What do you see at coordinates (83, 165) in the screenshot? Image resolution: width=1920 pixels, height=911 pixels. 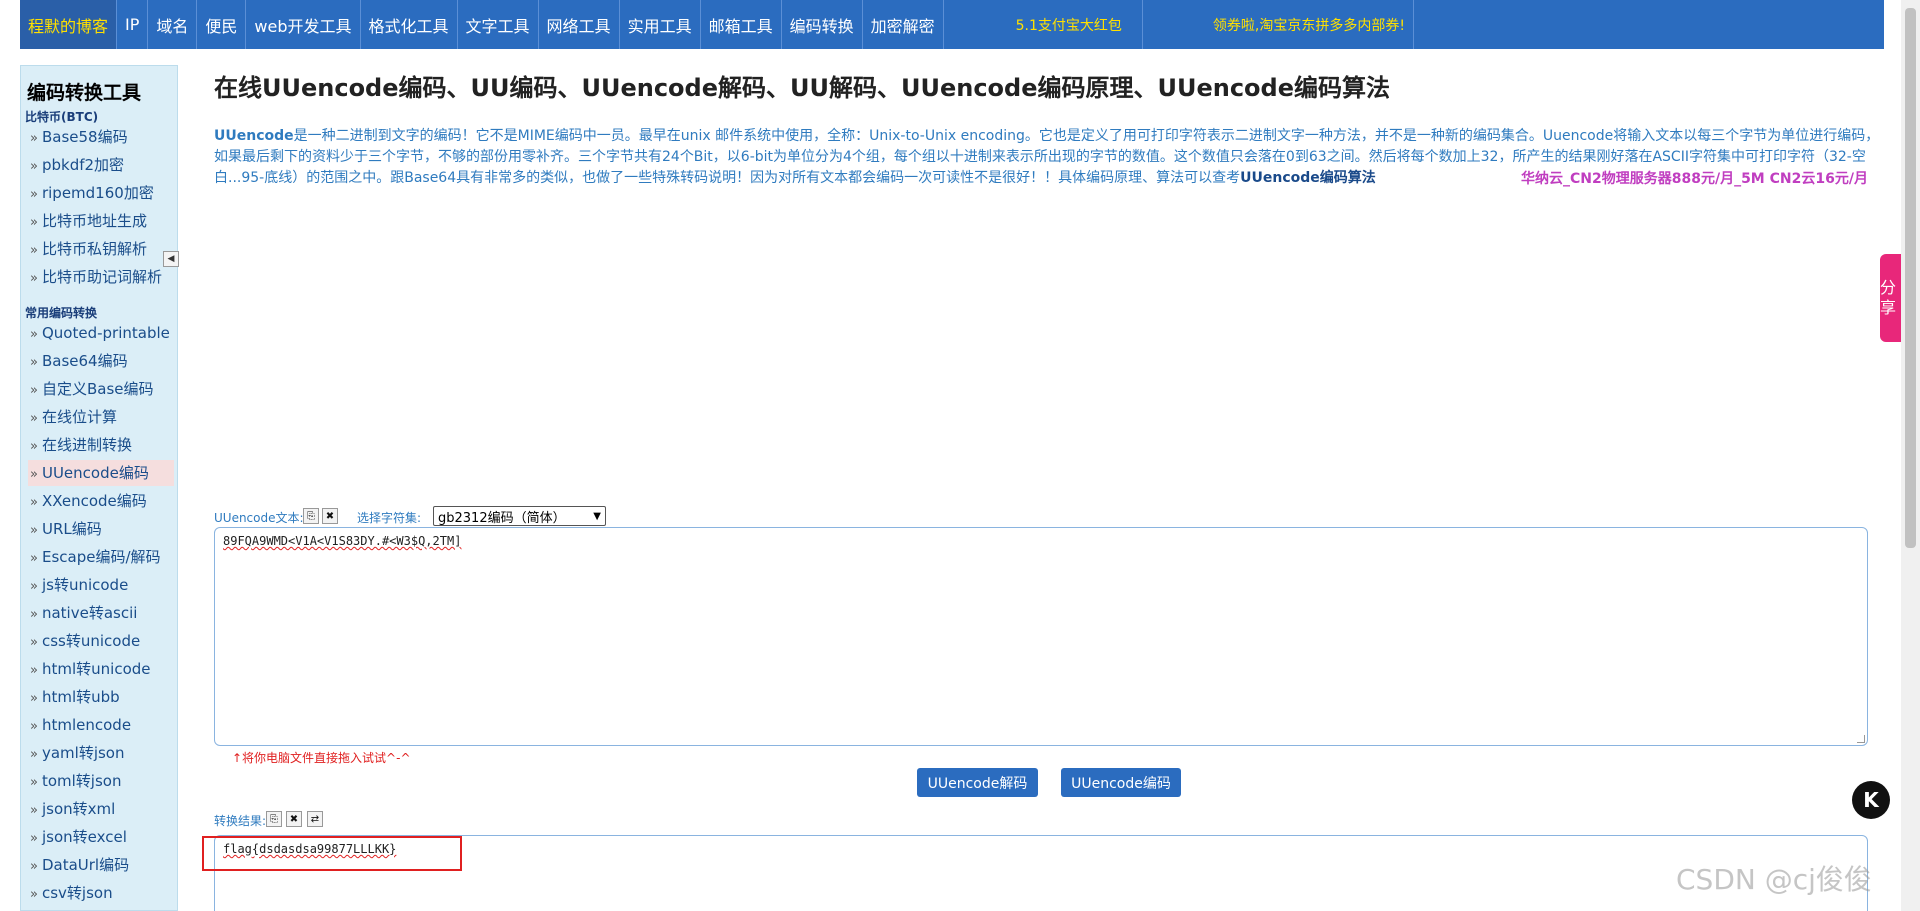 I see `sidebar-item-label: pbkdf2加密` at bounding box center [83, 165].